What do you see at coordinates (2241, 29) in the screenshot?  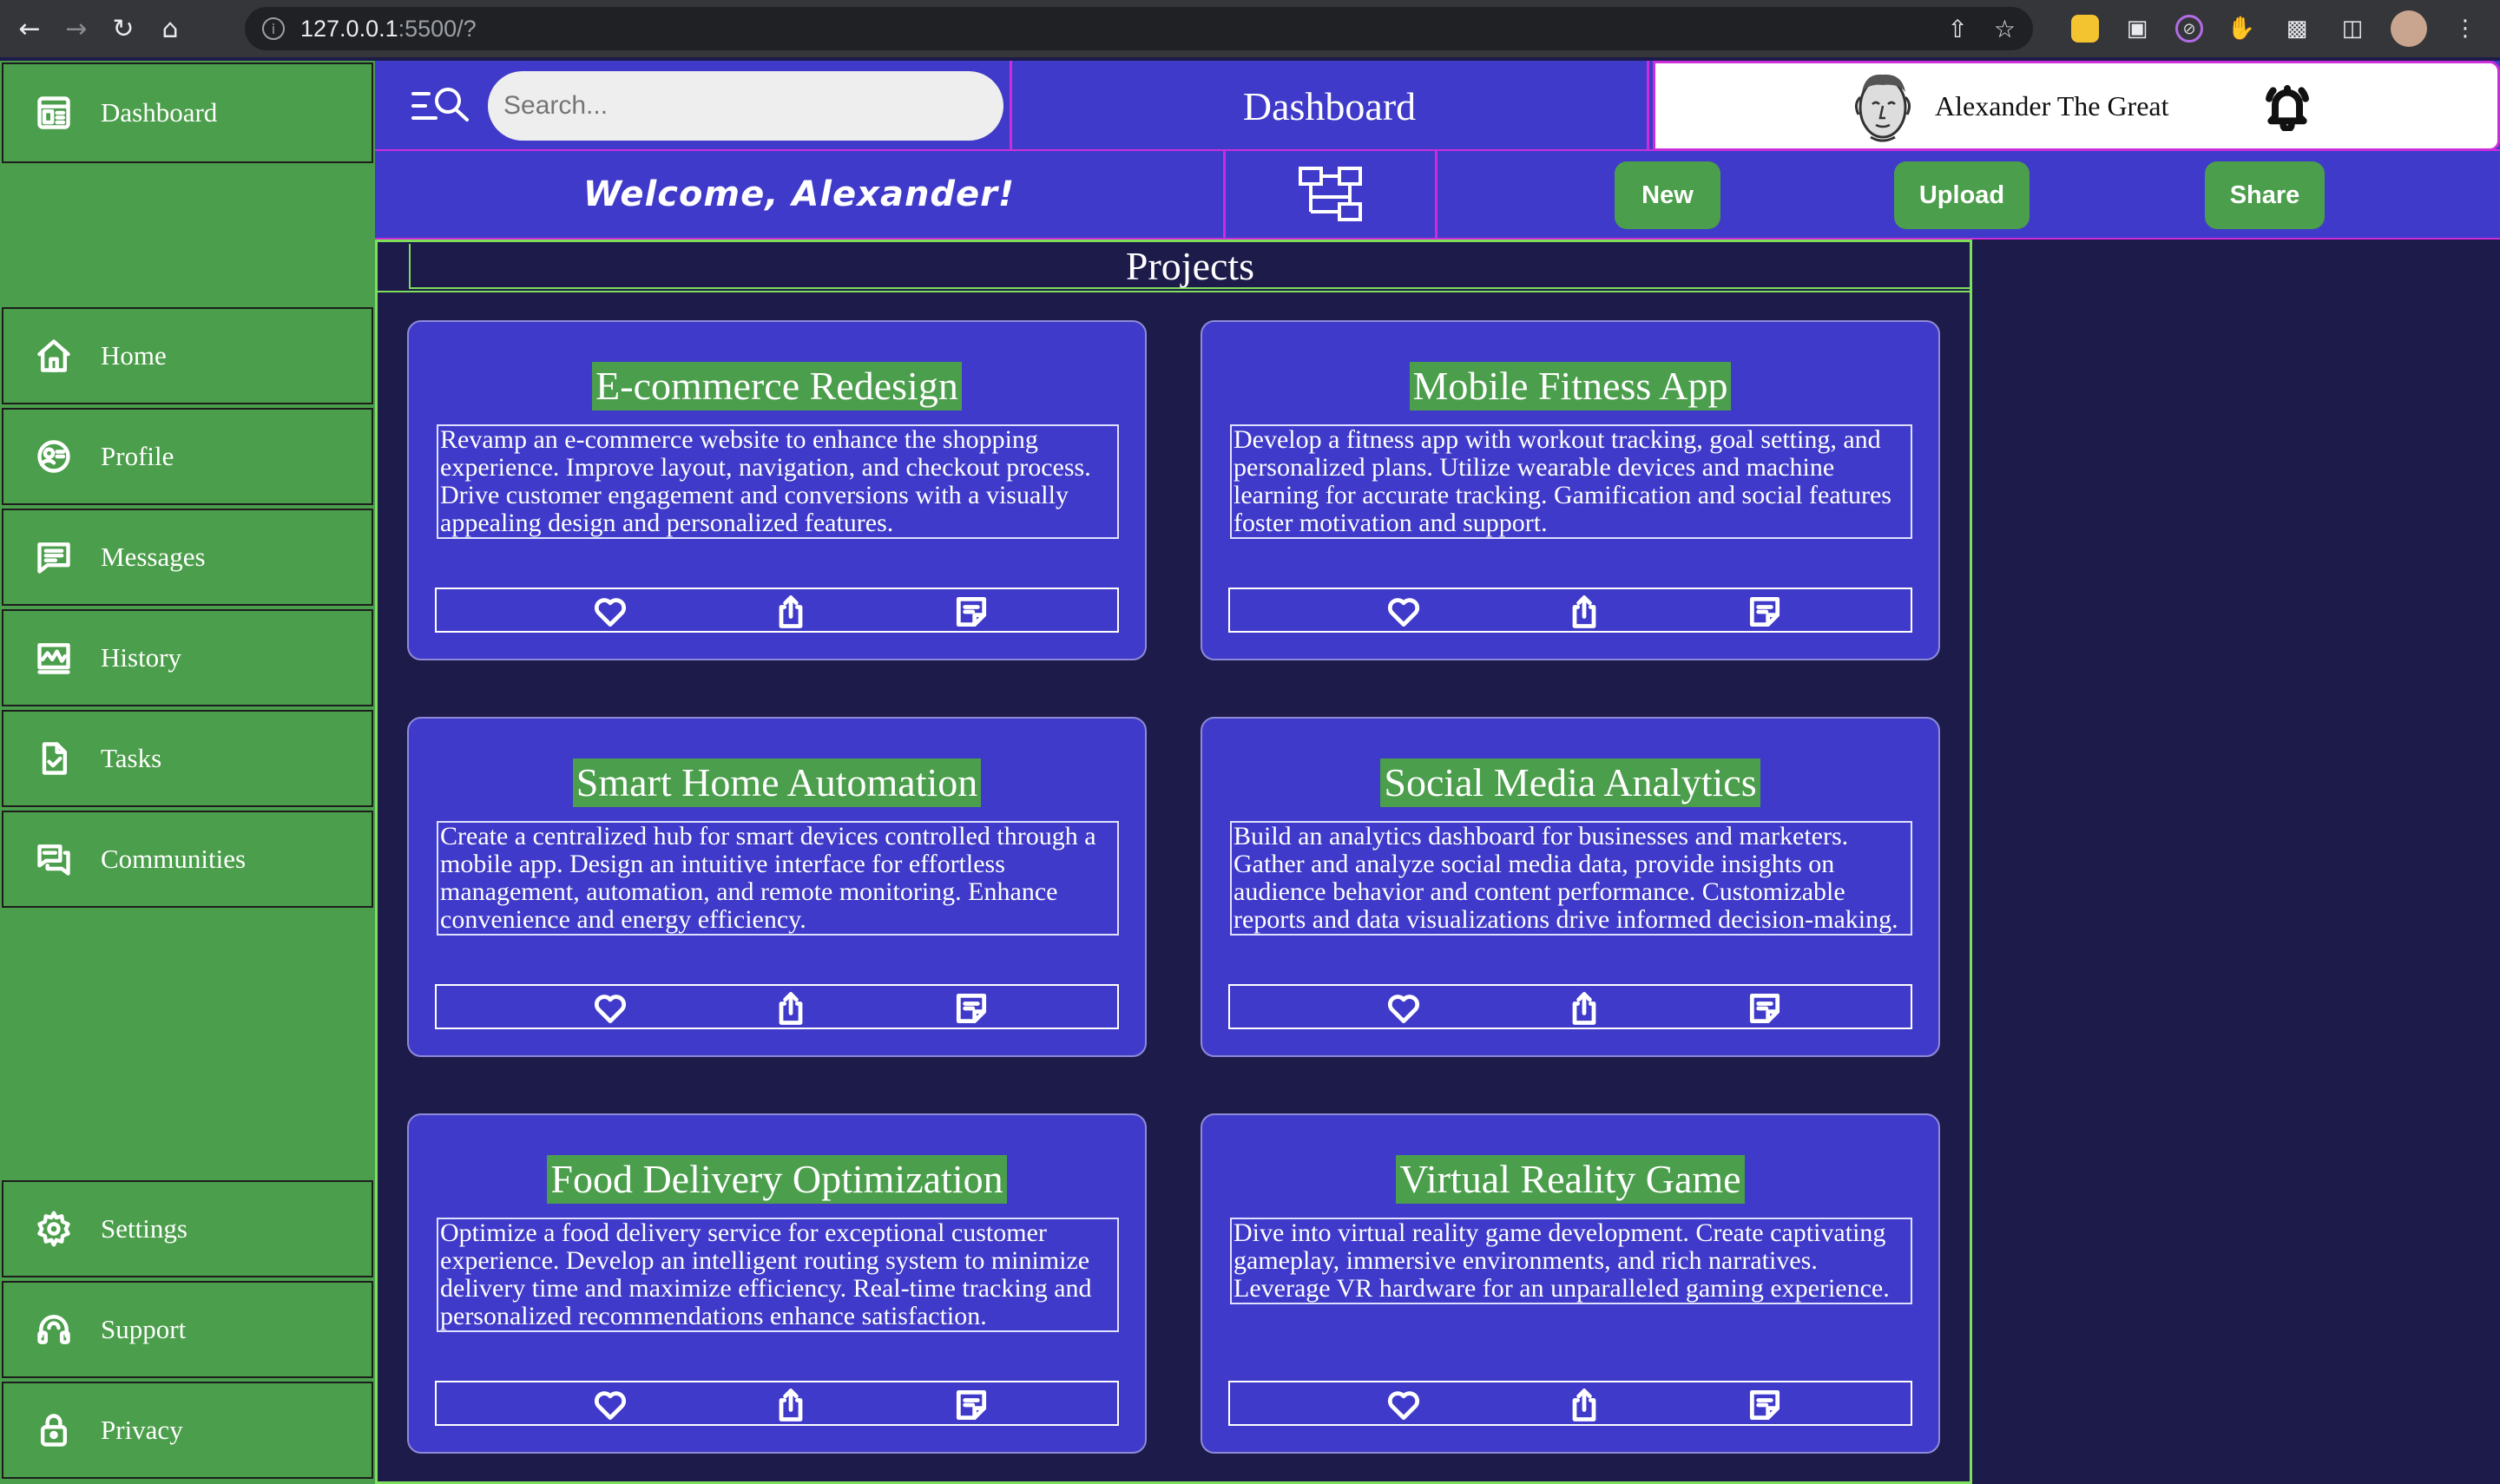 I see `extension-hand-icon: ✋` at bounding box center [2241, 29].